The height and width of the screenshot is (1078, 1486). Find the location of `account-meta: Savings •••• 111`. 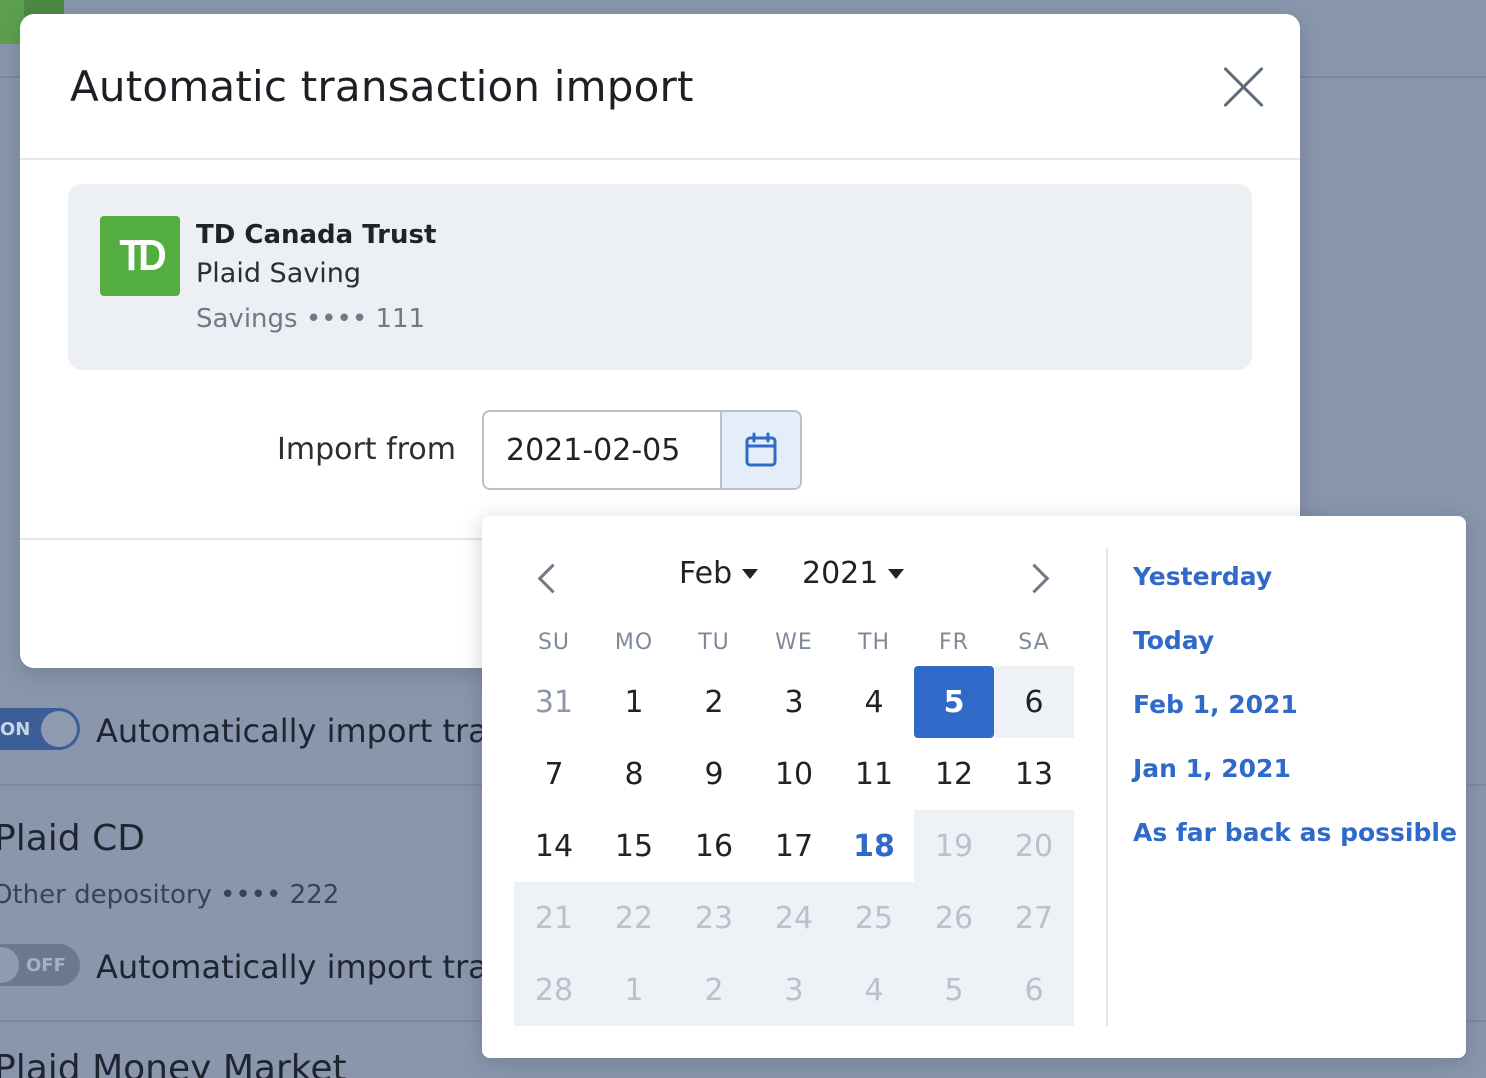

account-meta: Savings •••• 111 is located at coordinates (311, 319).